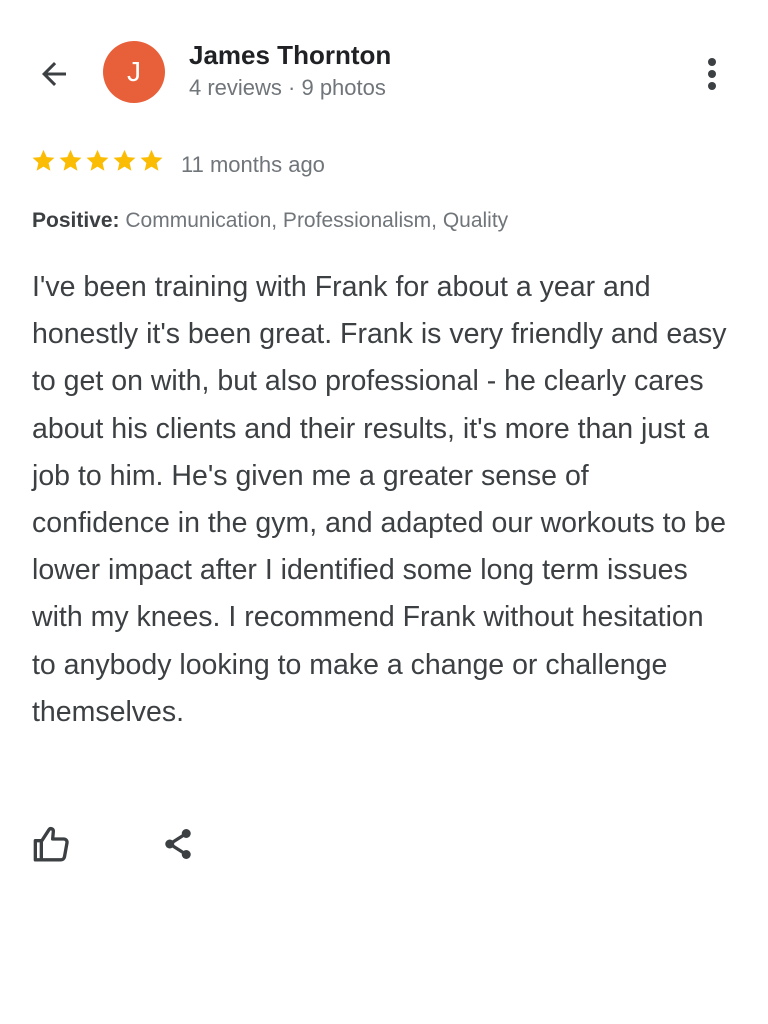  What do you see at coordinates (287, 87) in the screenshot?
I see `reviewer-meta: 4 reviews · 9 photos` at bounding box center [287, 87].